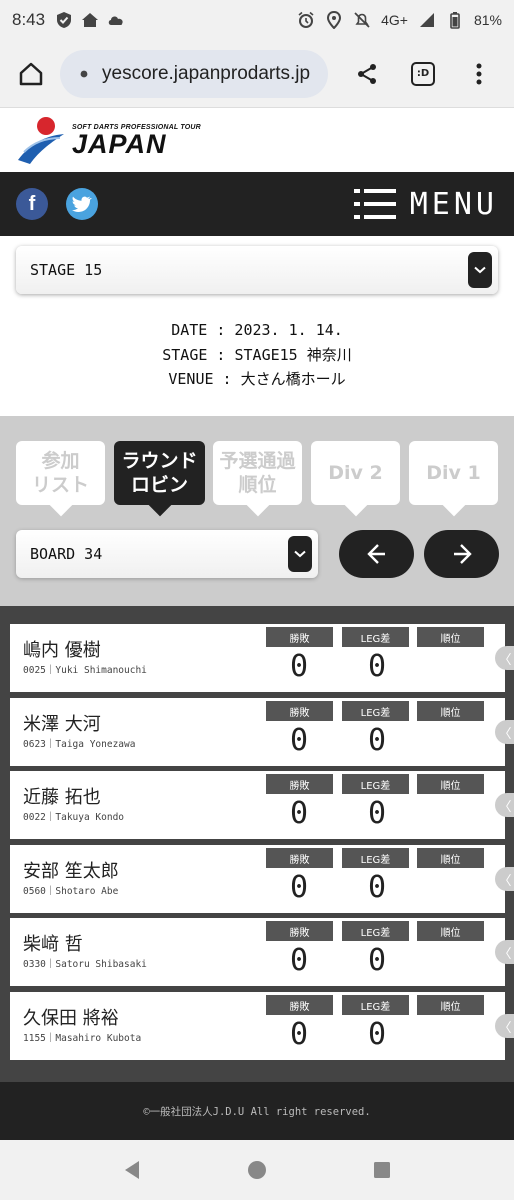  I want to click on player-name: 嶋内 優樹, so click(62, 650).